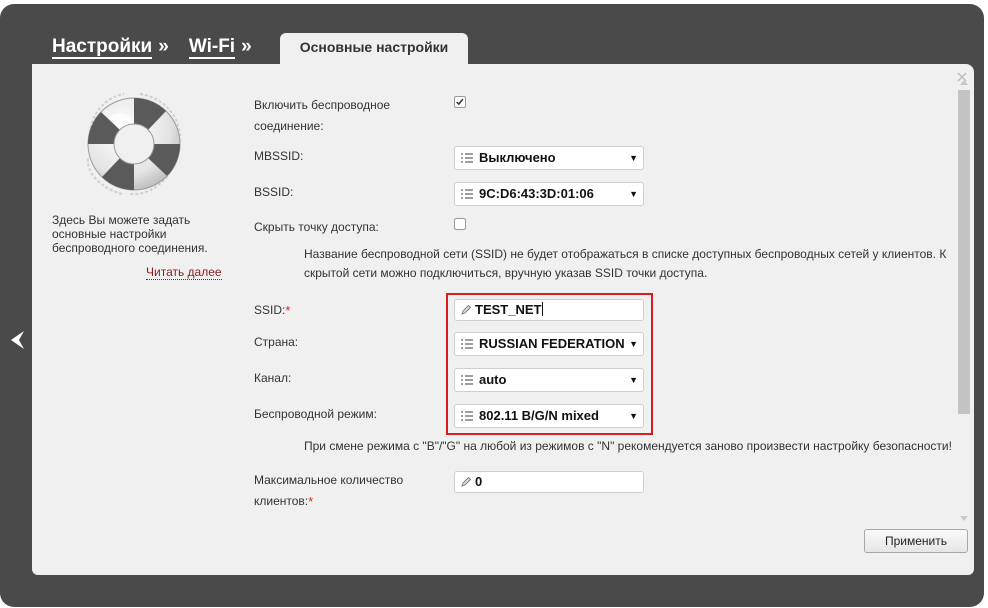 The height and width of the screenshot is (608, 988). What do you see at coordinates (315, 414) in the screenshot?
I see `wireless-mode-label: Беспроводной режим:` at bounding box center [315, 414].